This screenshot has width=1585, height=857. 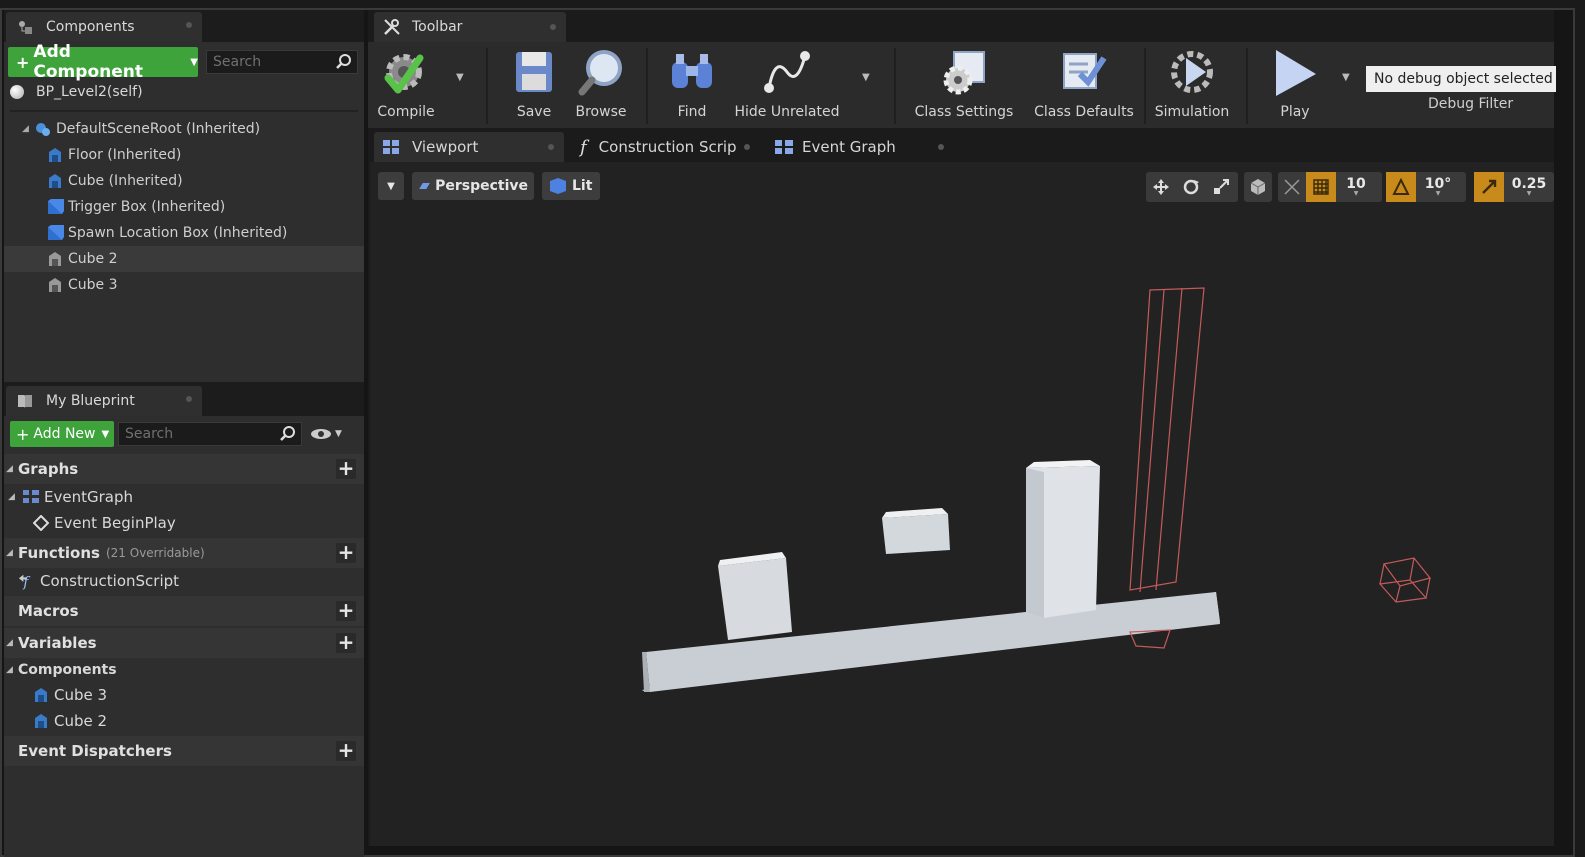 I want to click on compile-button: Compile, so click(x=406, y=85).